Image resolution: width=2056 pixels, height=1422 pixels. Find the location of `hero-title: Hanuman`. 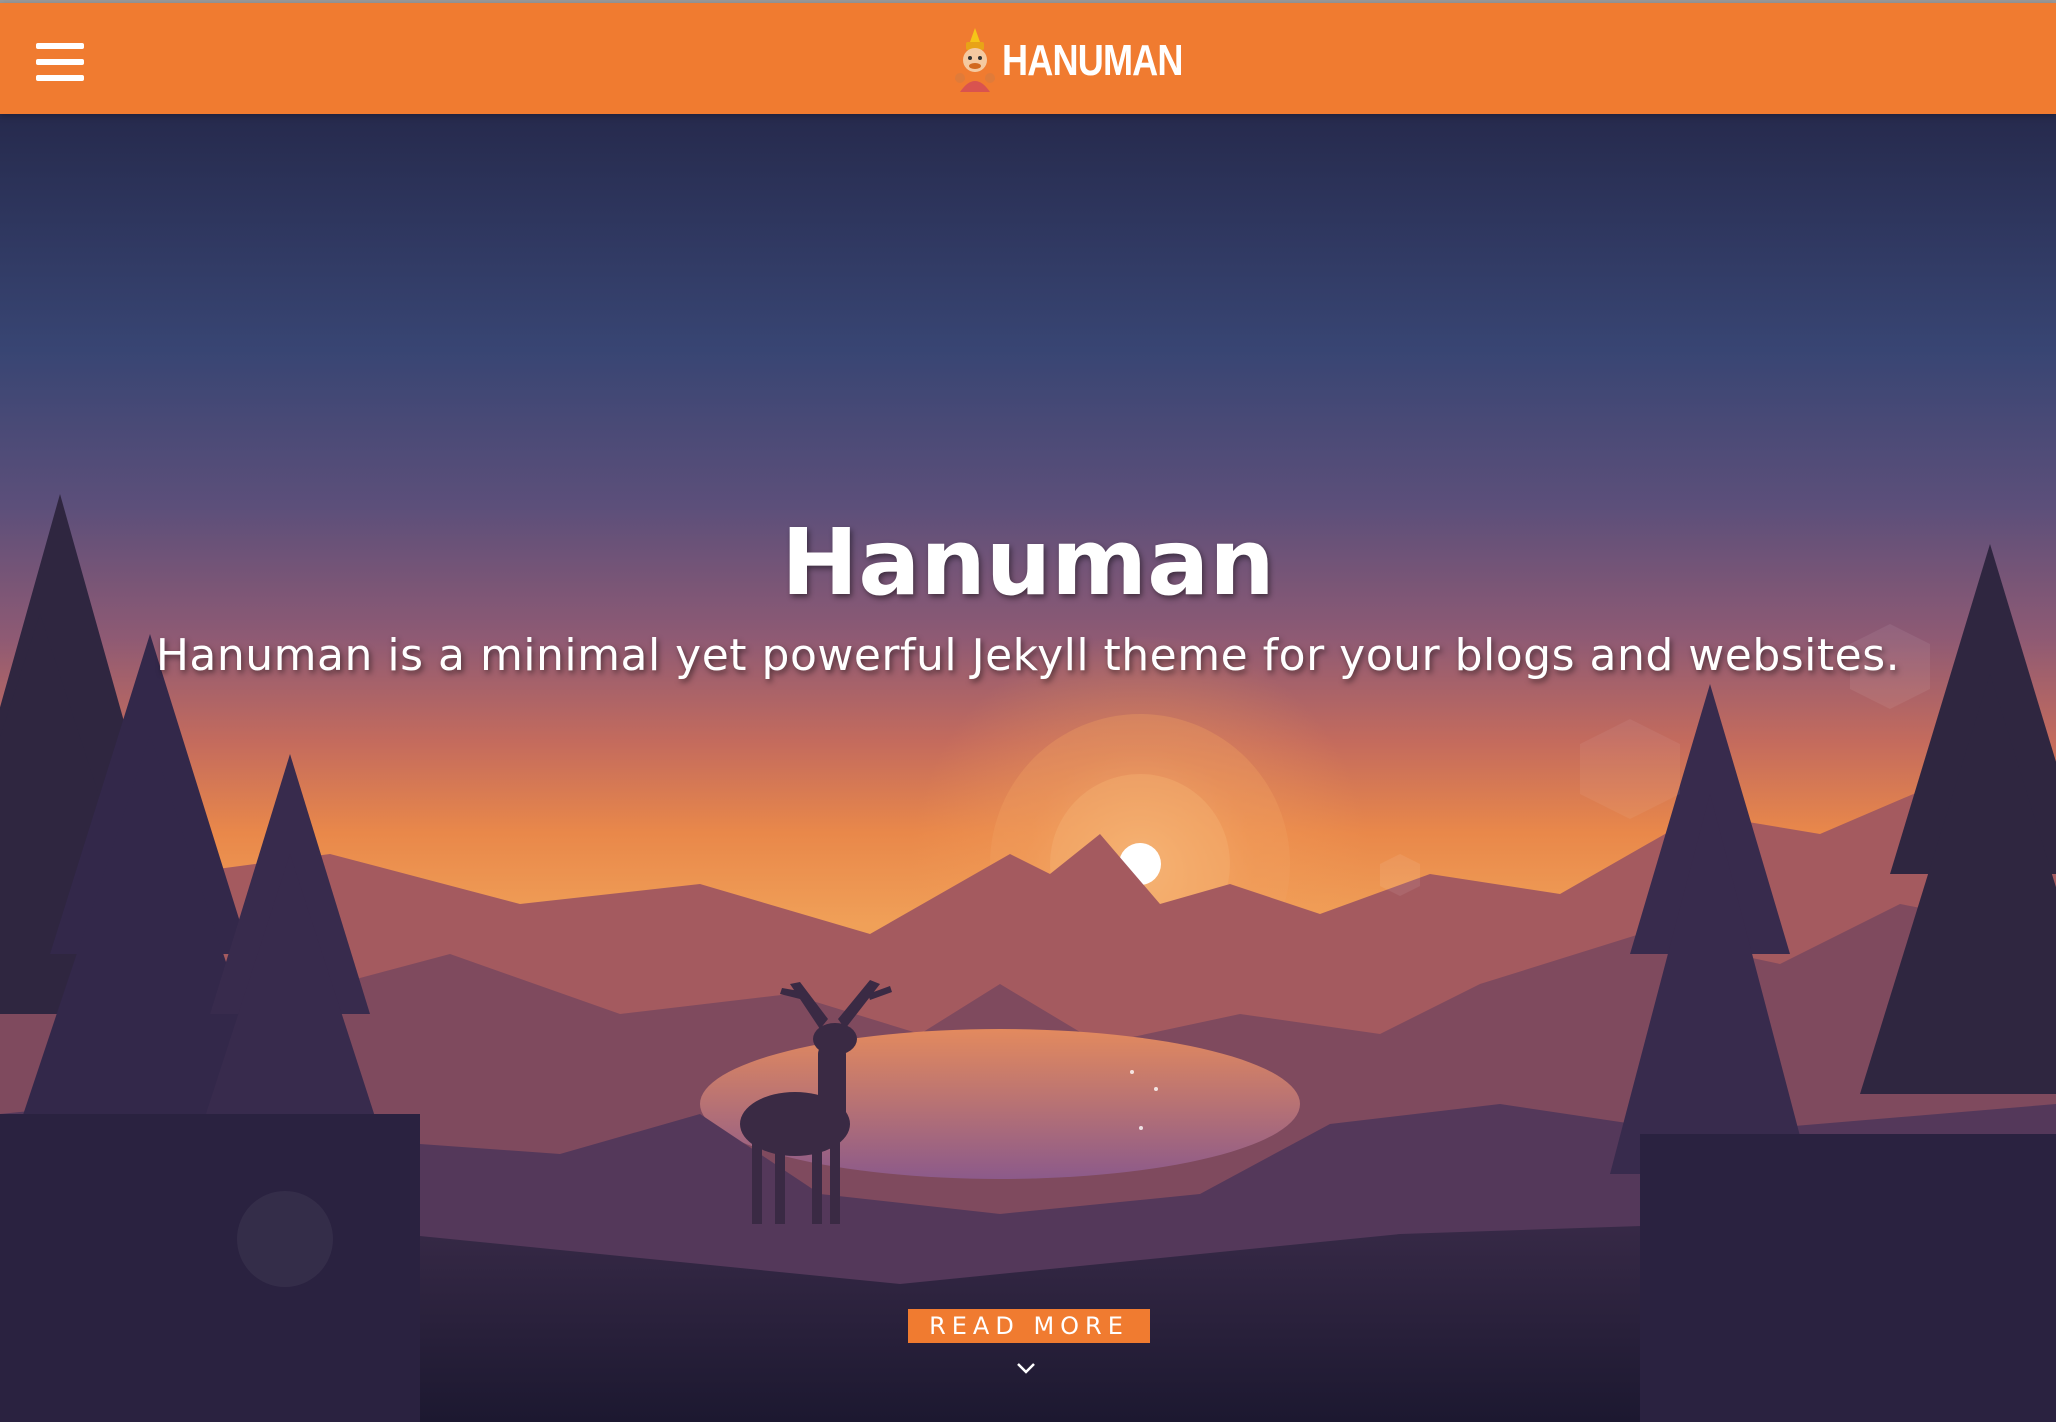

hero-title: Hanuman is located at coordinates (1028, 562).